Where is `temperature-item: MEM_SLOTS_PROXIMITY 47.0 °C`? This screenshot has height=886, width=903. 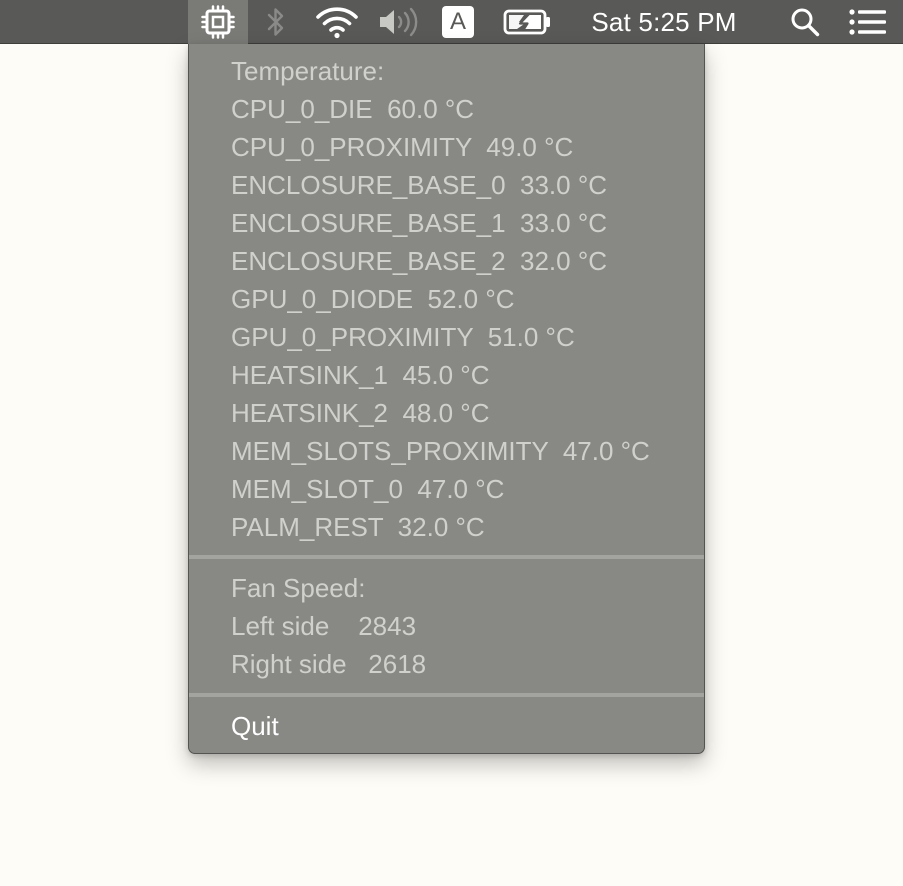
temperature-item: MEM_SLOTS_PROXIMITY 47.0 °C is located at coordinates (440, 451).